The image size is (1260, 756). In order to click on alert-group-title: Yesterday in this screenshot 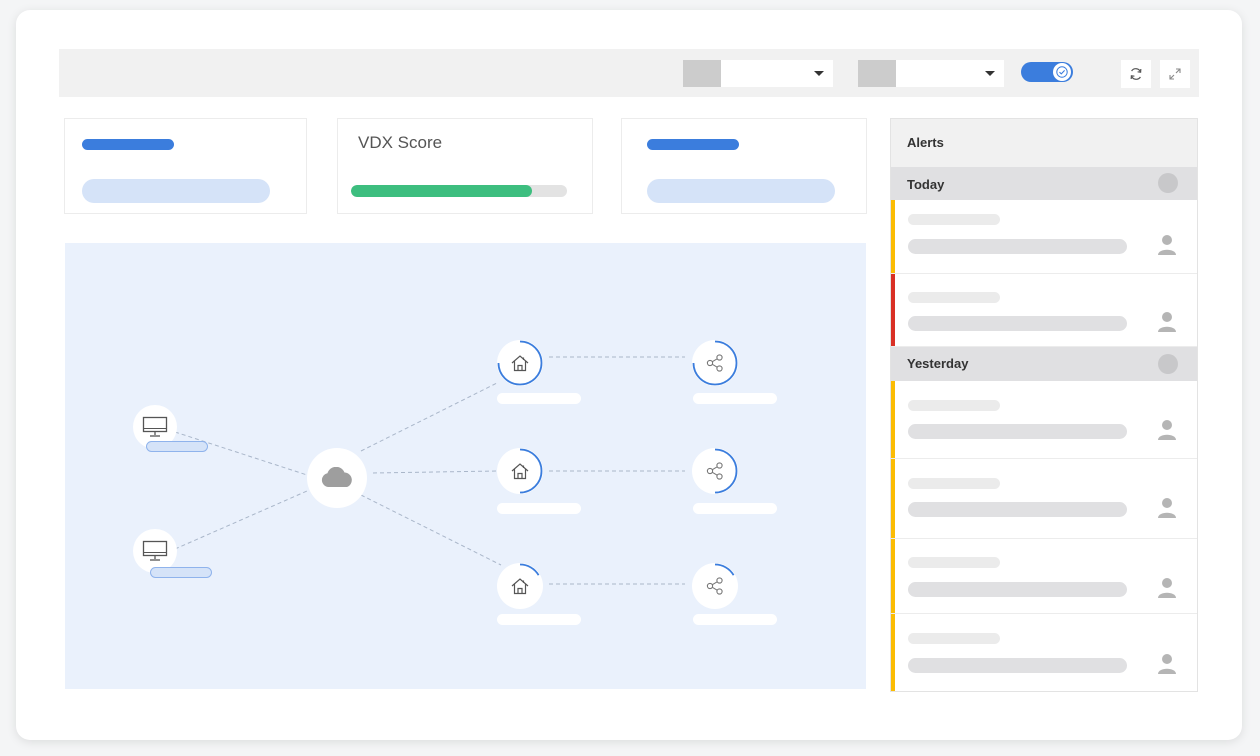, I will do `click(938, 363)`.